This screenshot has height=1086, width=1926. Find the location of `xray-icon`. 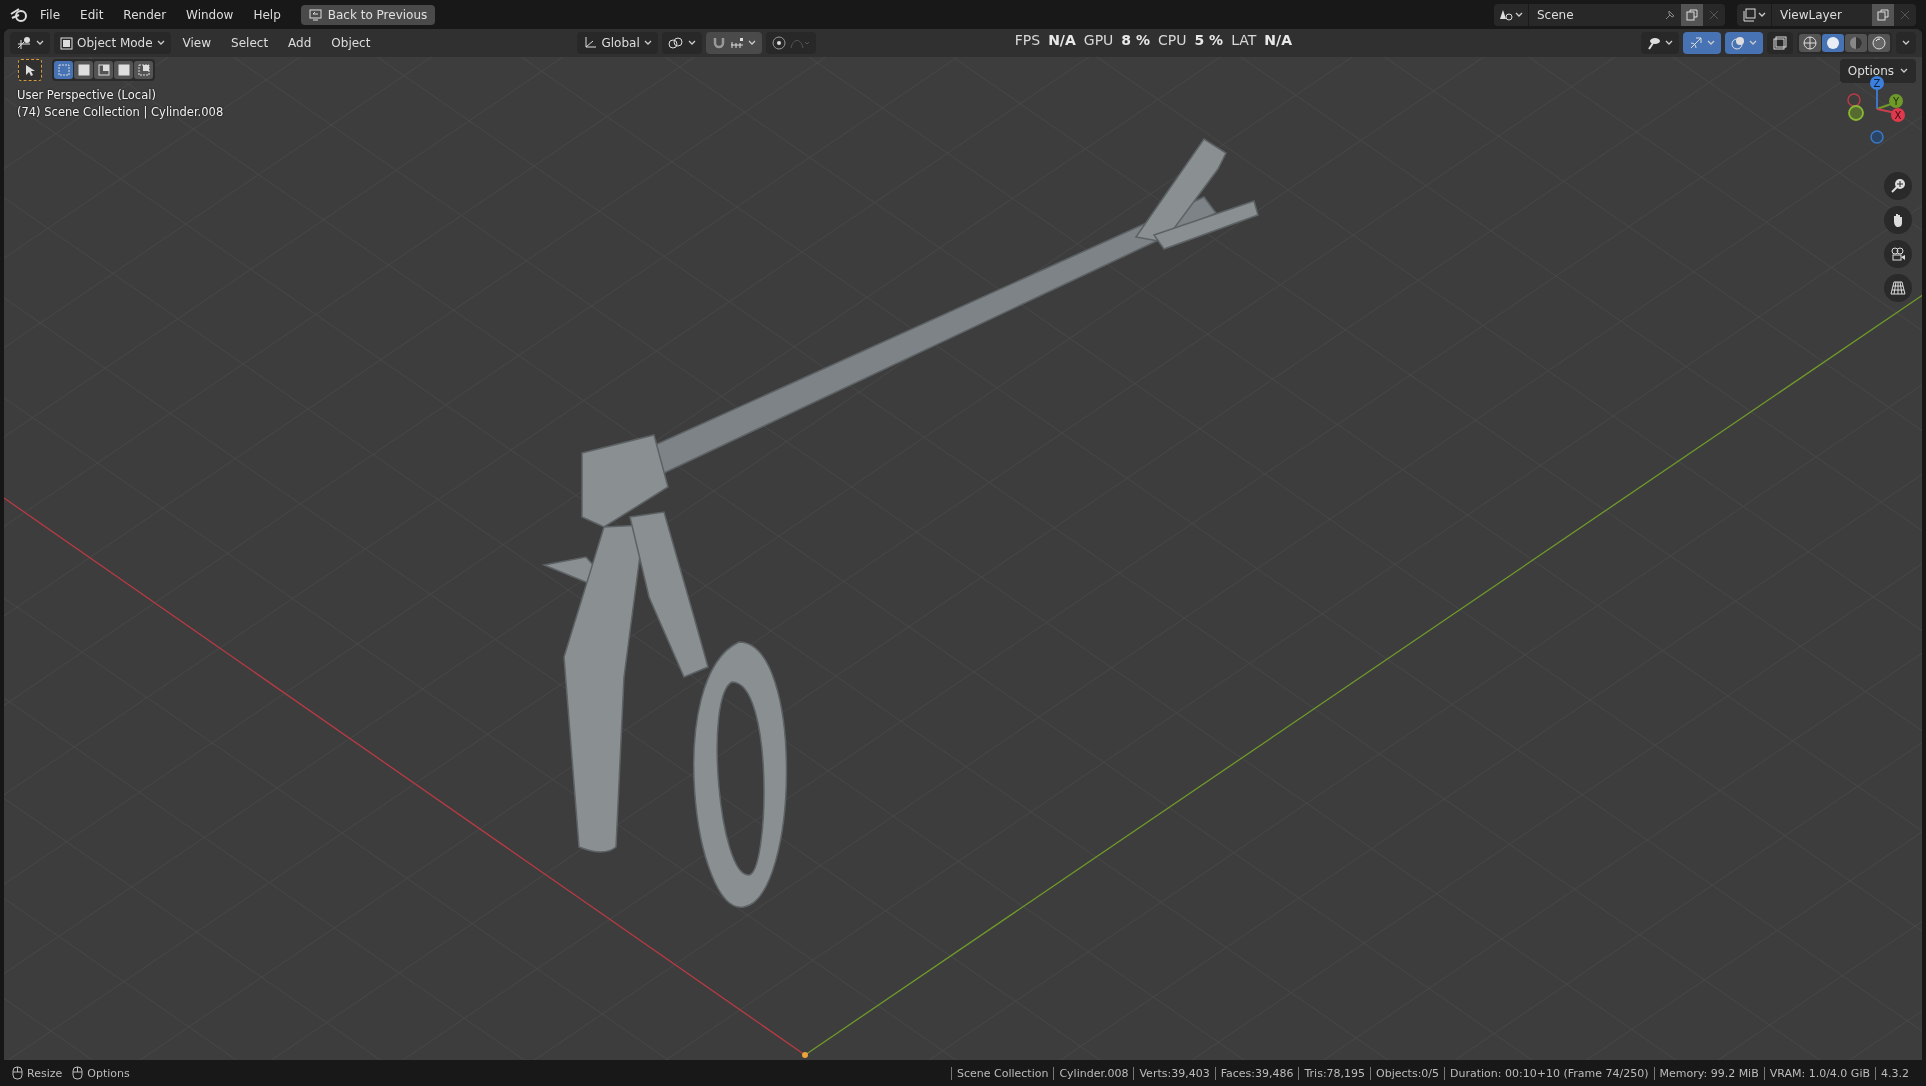

xray-icon is located at coordinates (1780, 43).